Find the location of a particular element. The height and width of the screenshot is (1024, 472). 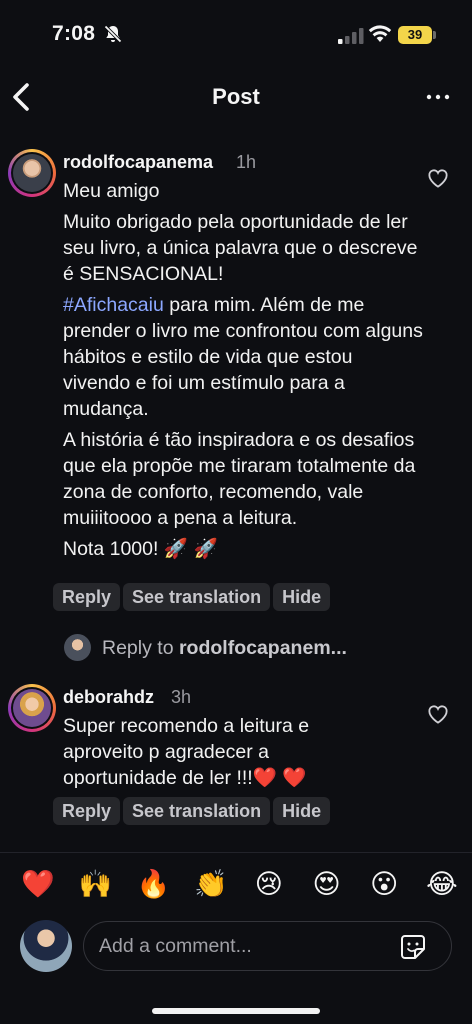

comment-paragraph: Meu amigo is located at coordinates (111, 191).